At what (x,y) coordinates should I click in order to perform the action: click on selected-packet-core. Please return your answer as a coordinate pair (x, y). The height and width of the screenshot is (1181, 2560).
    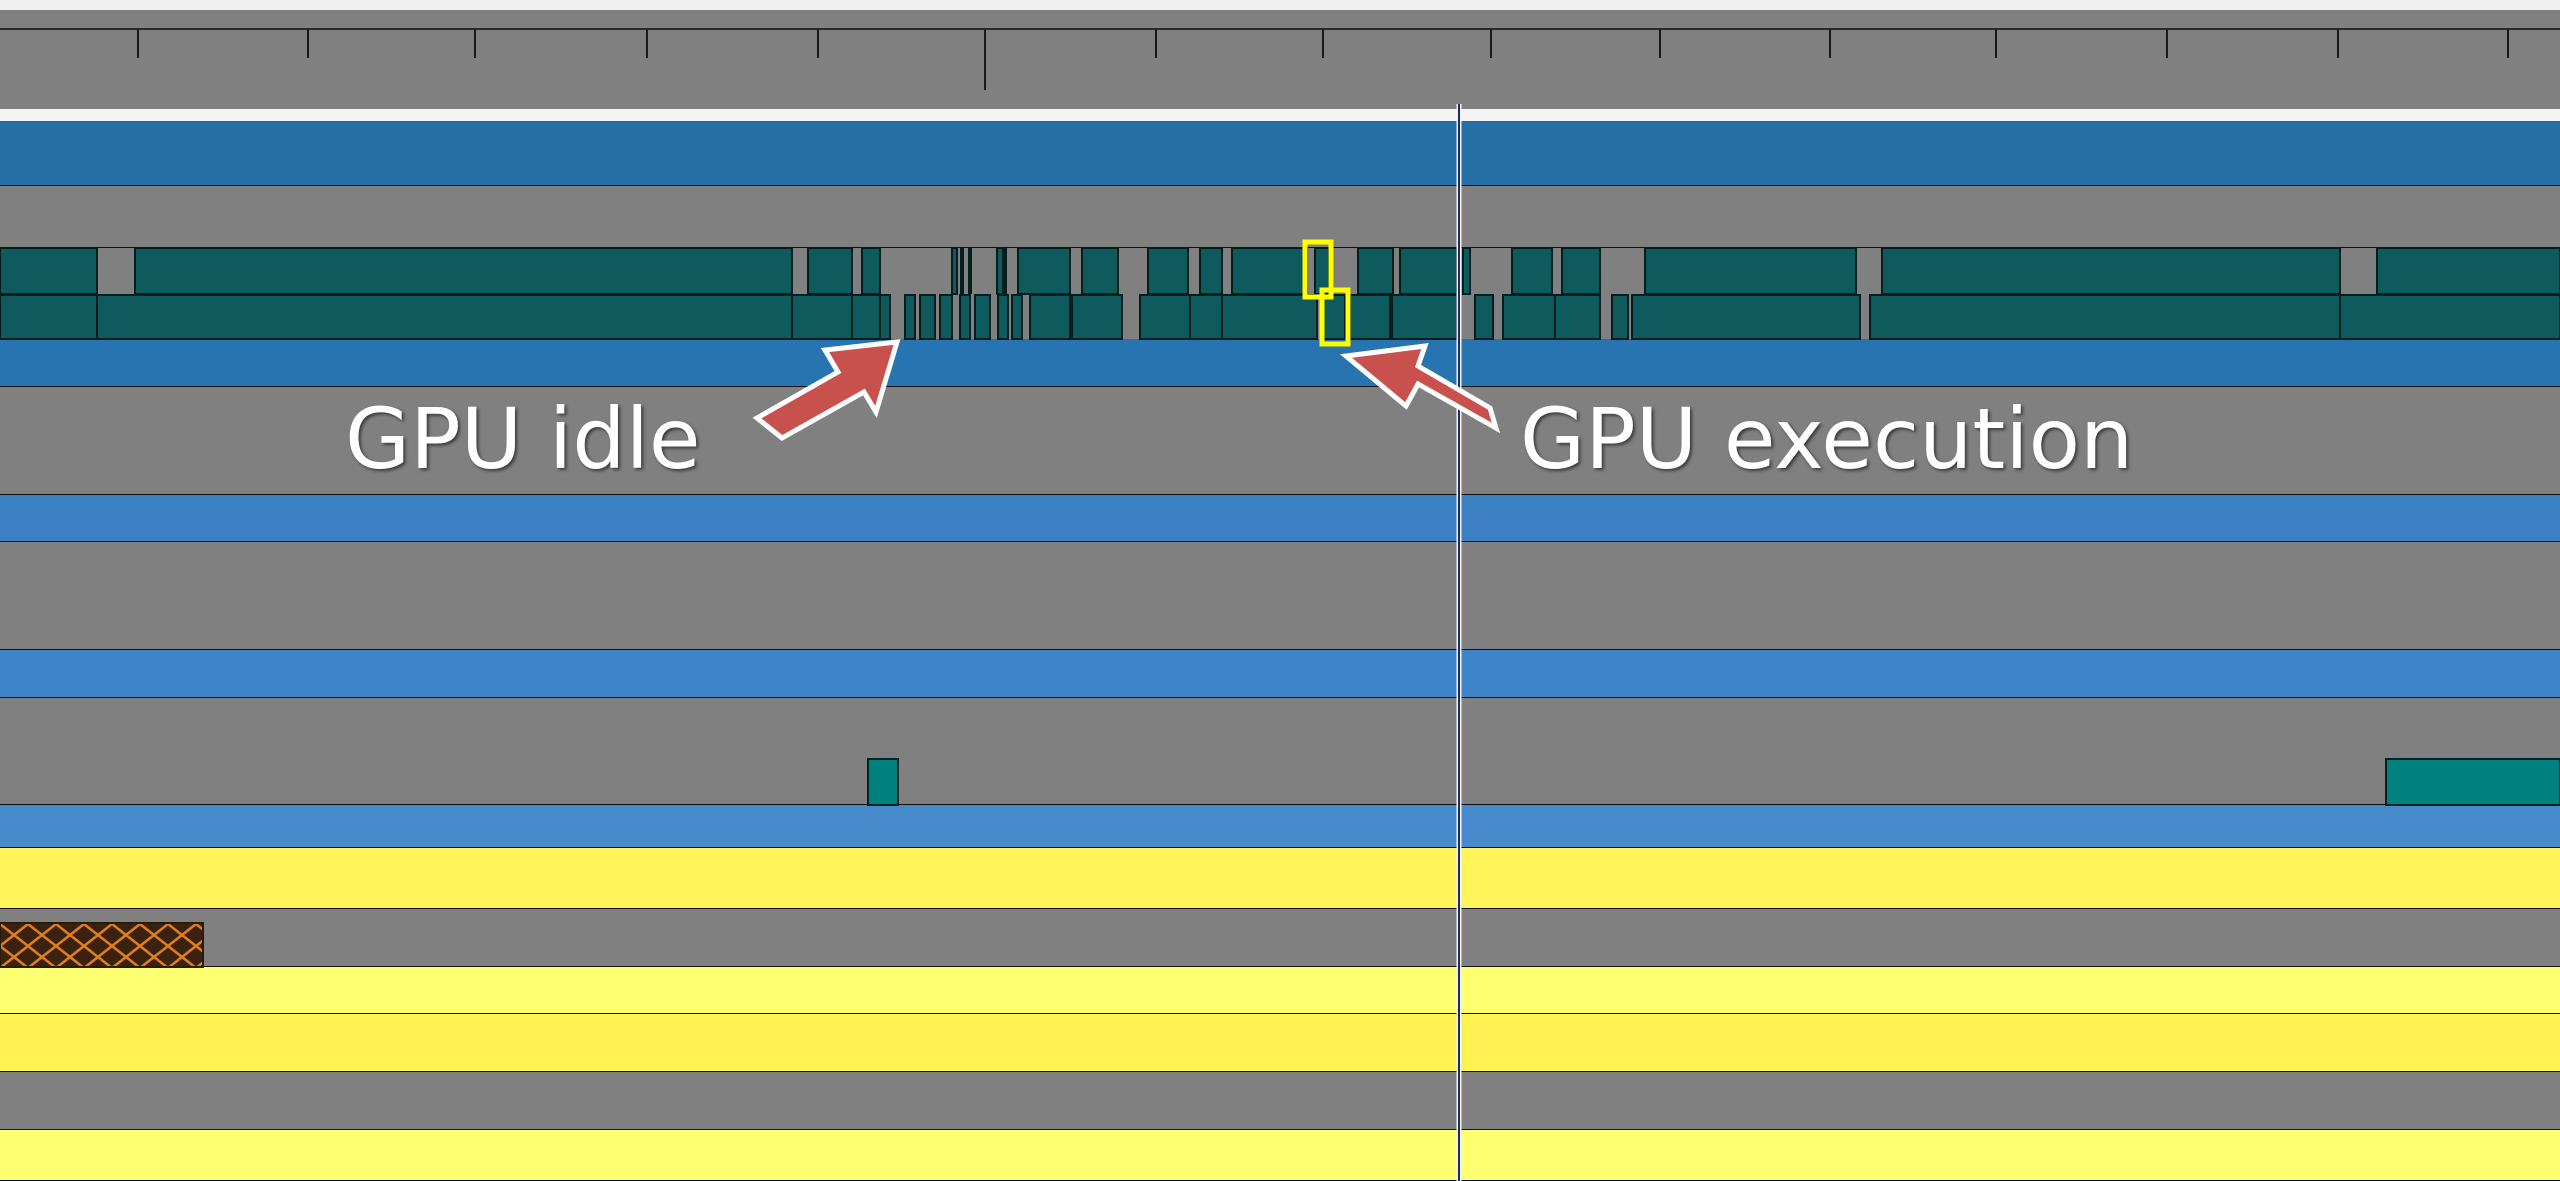
    Looking at the image, I should click on (1320, 266).